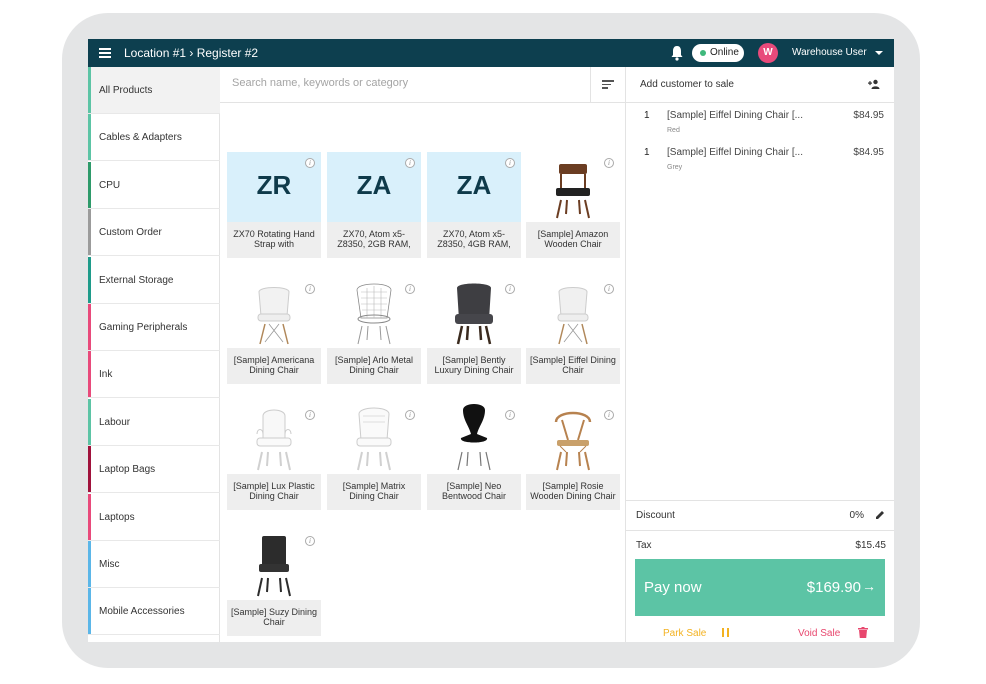 The width and height of the screenshot is (986, 684). Describe the element at coordinates (768, 53) in the screenshot. I see `avatar: W` at that location.